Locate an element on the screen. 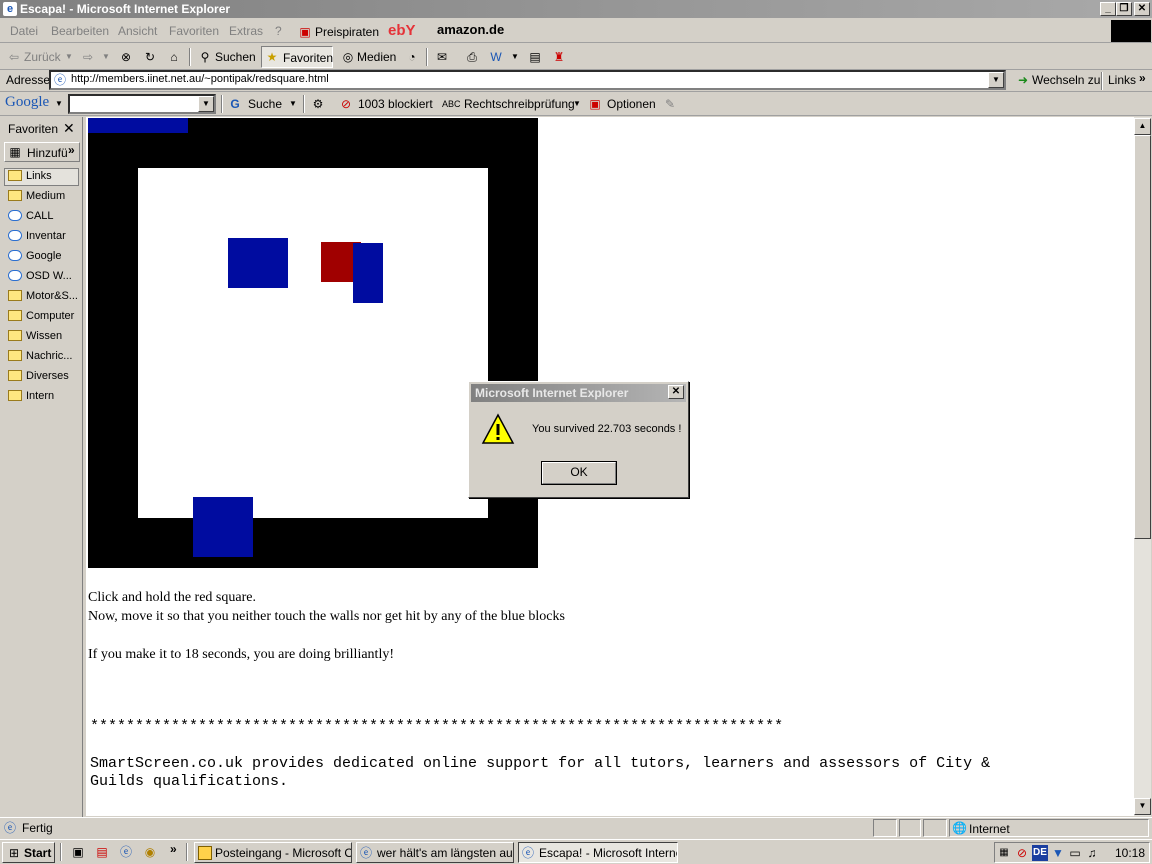 Image resolution: width=1152 pixels, height=864 pixels. favorites-item-google: Google is located at coordinates (44, 259).